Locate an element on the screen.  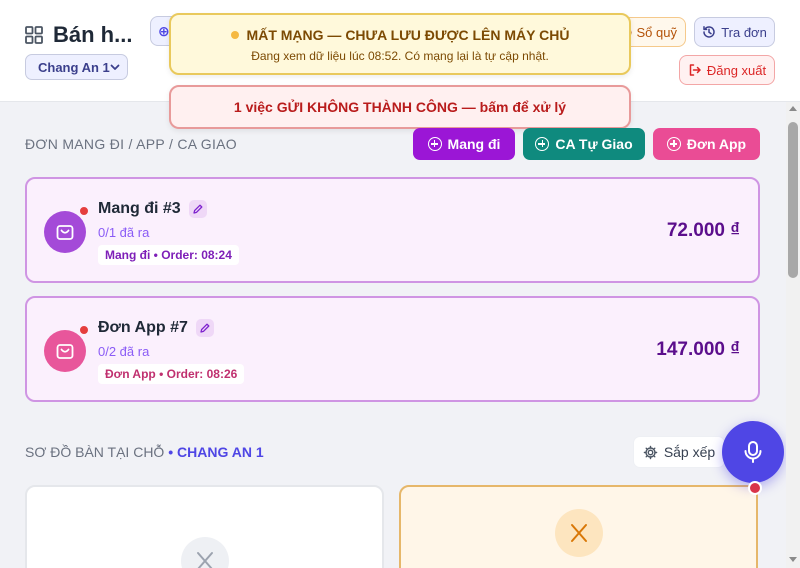
branch-select-value: Chang An 1 is located at coordinates (74, 67).